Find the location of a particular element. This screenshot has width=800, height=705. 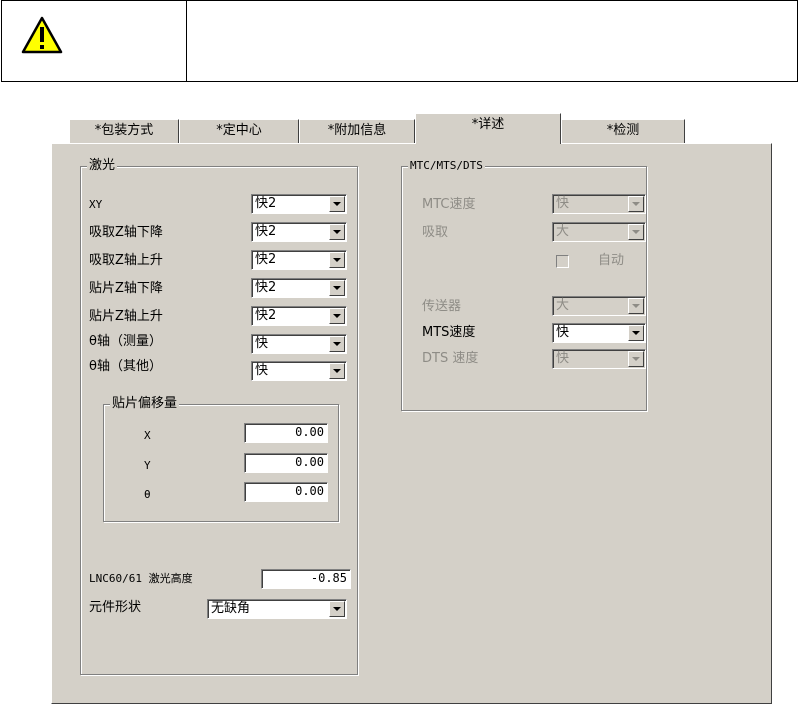

xy-speed-select: 快2 is located at coordinates (299, 204).